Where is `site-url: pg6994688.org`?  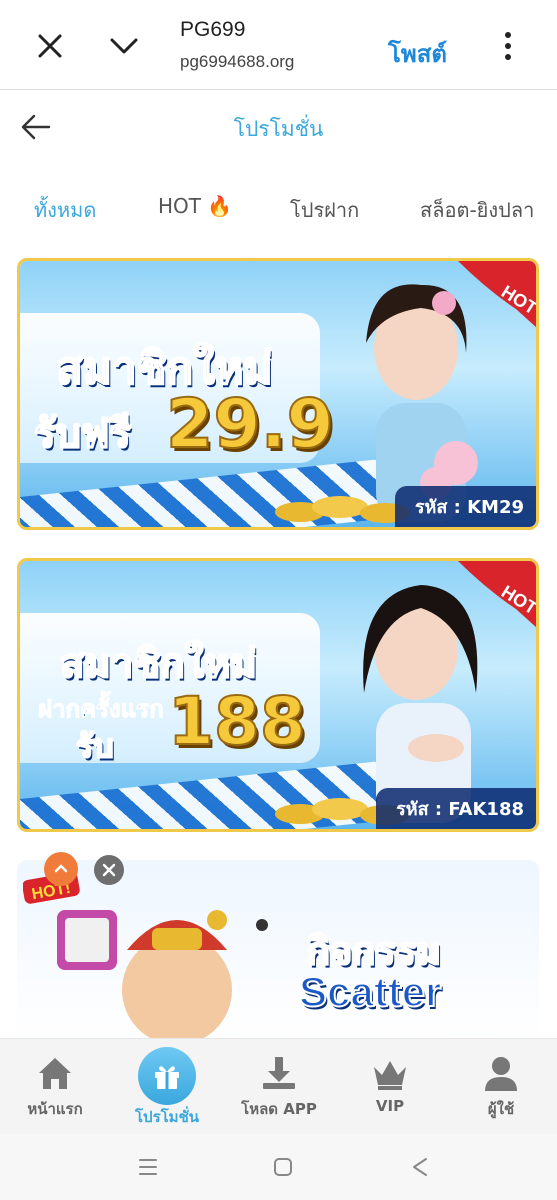 site-url: pg6994688.org is located at coordinates (237, 62).